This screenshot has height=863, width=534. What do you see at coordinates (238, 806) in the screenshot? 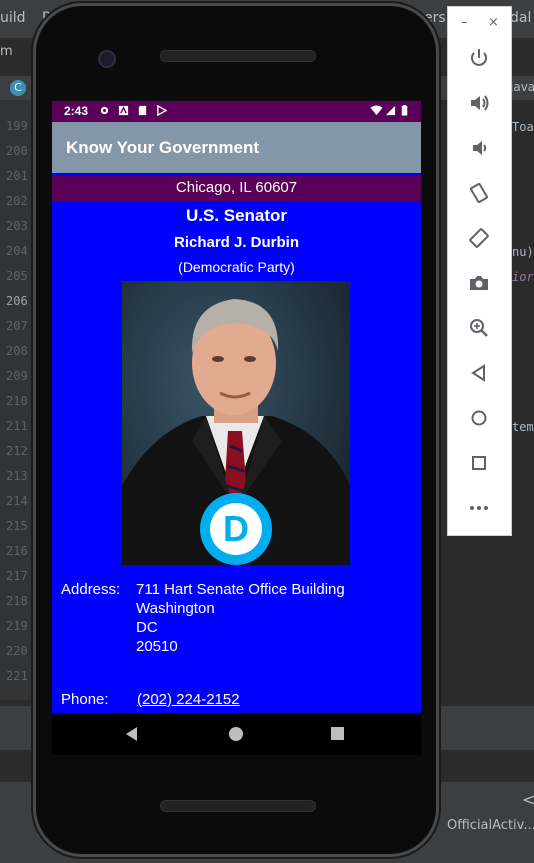
I see `bottom-speaker` at bounding box center [238, 806].